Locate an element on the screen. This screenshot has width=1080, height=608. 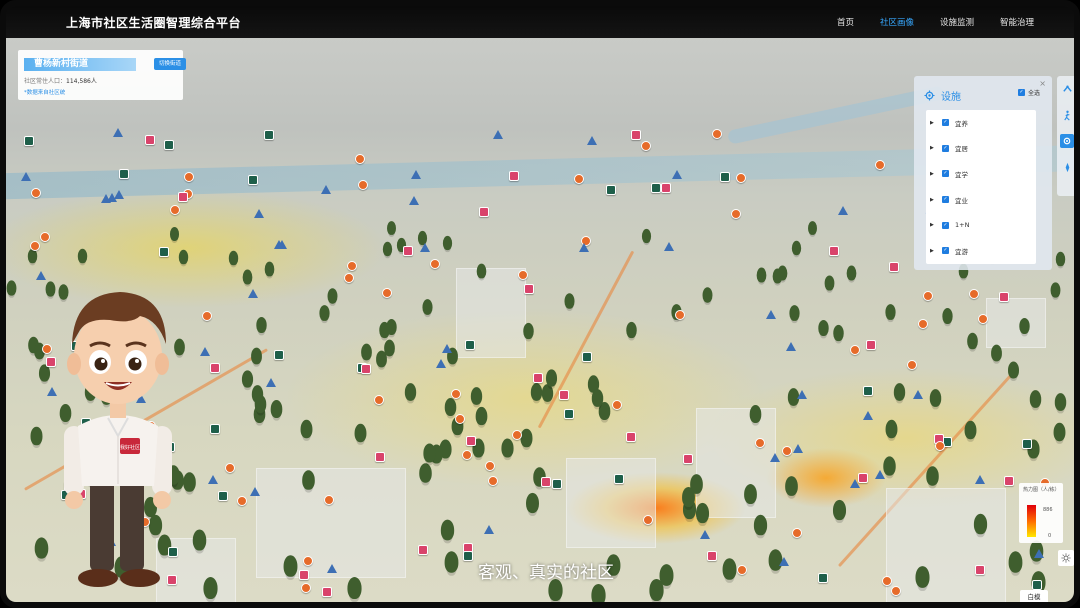
nav-facility-monitoring: 设施监测 is located at coordinates (957, 22).